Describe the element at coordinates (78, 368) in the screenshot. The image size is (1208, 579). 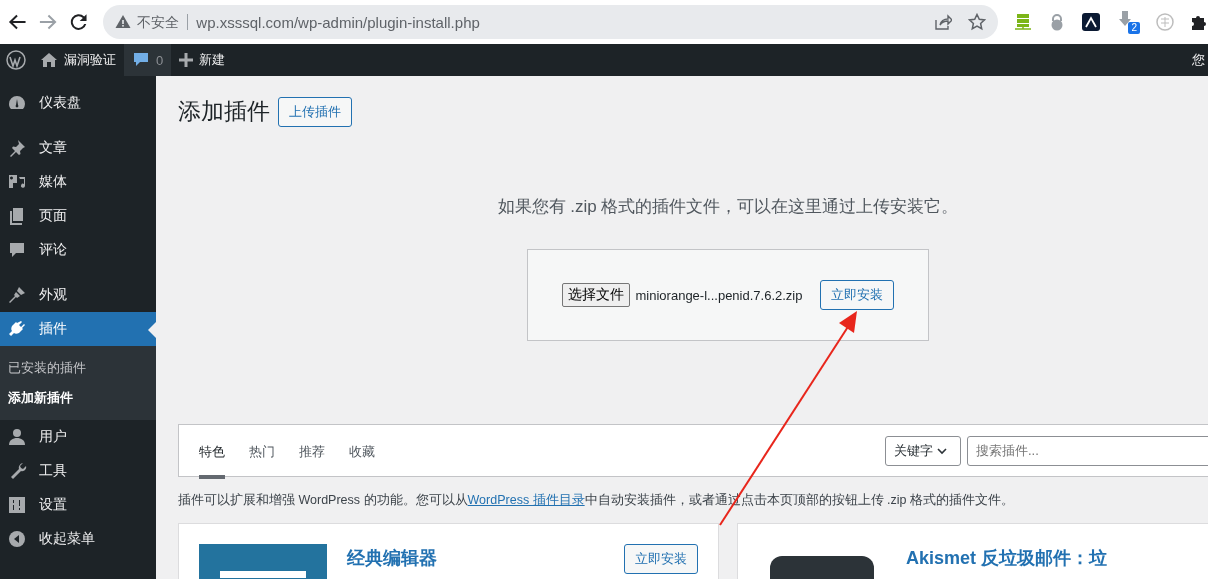
I see `submenu-item: 已安装的插件` at that location.